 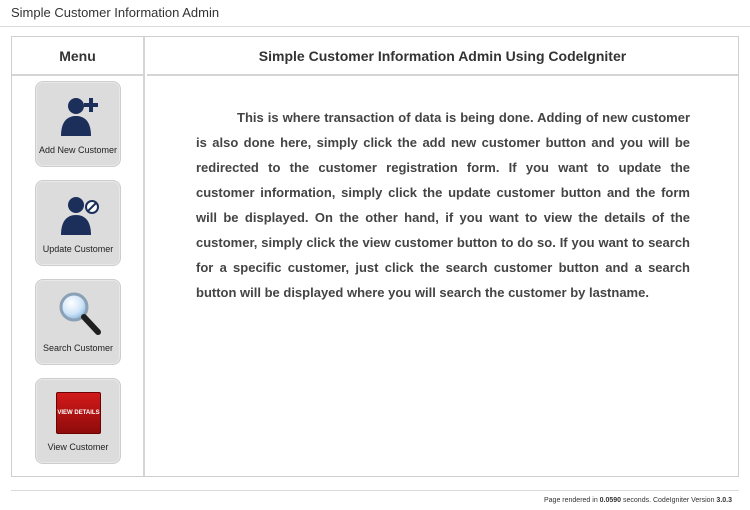 I want to click on update-customer-button: Update Customer, so click(x=78, y=223).